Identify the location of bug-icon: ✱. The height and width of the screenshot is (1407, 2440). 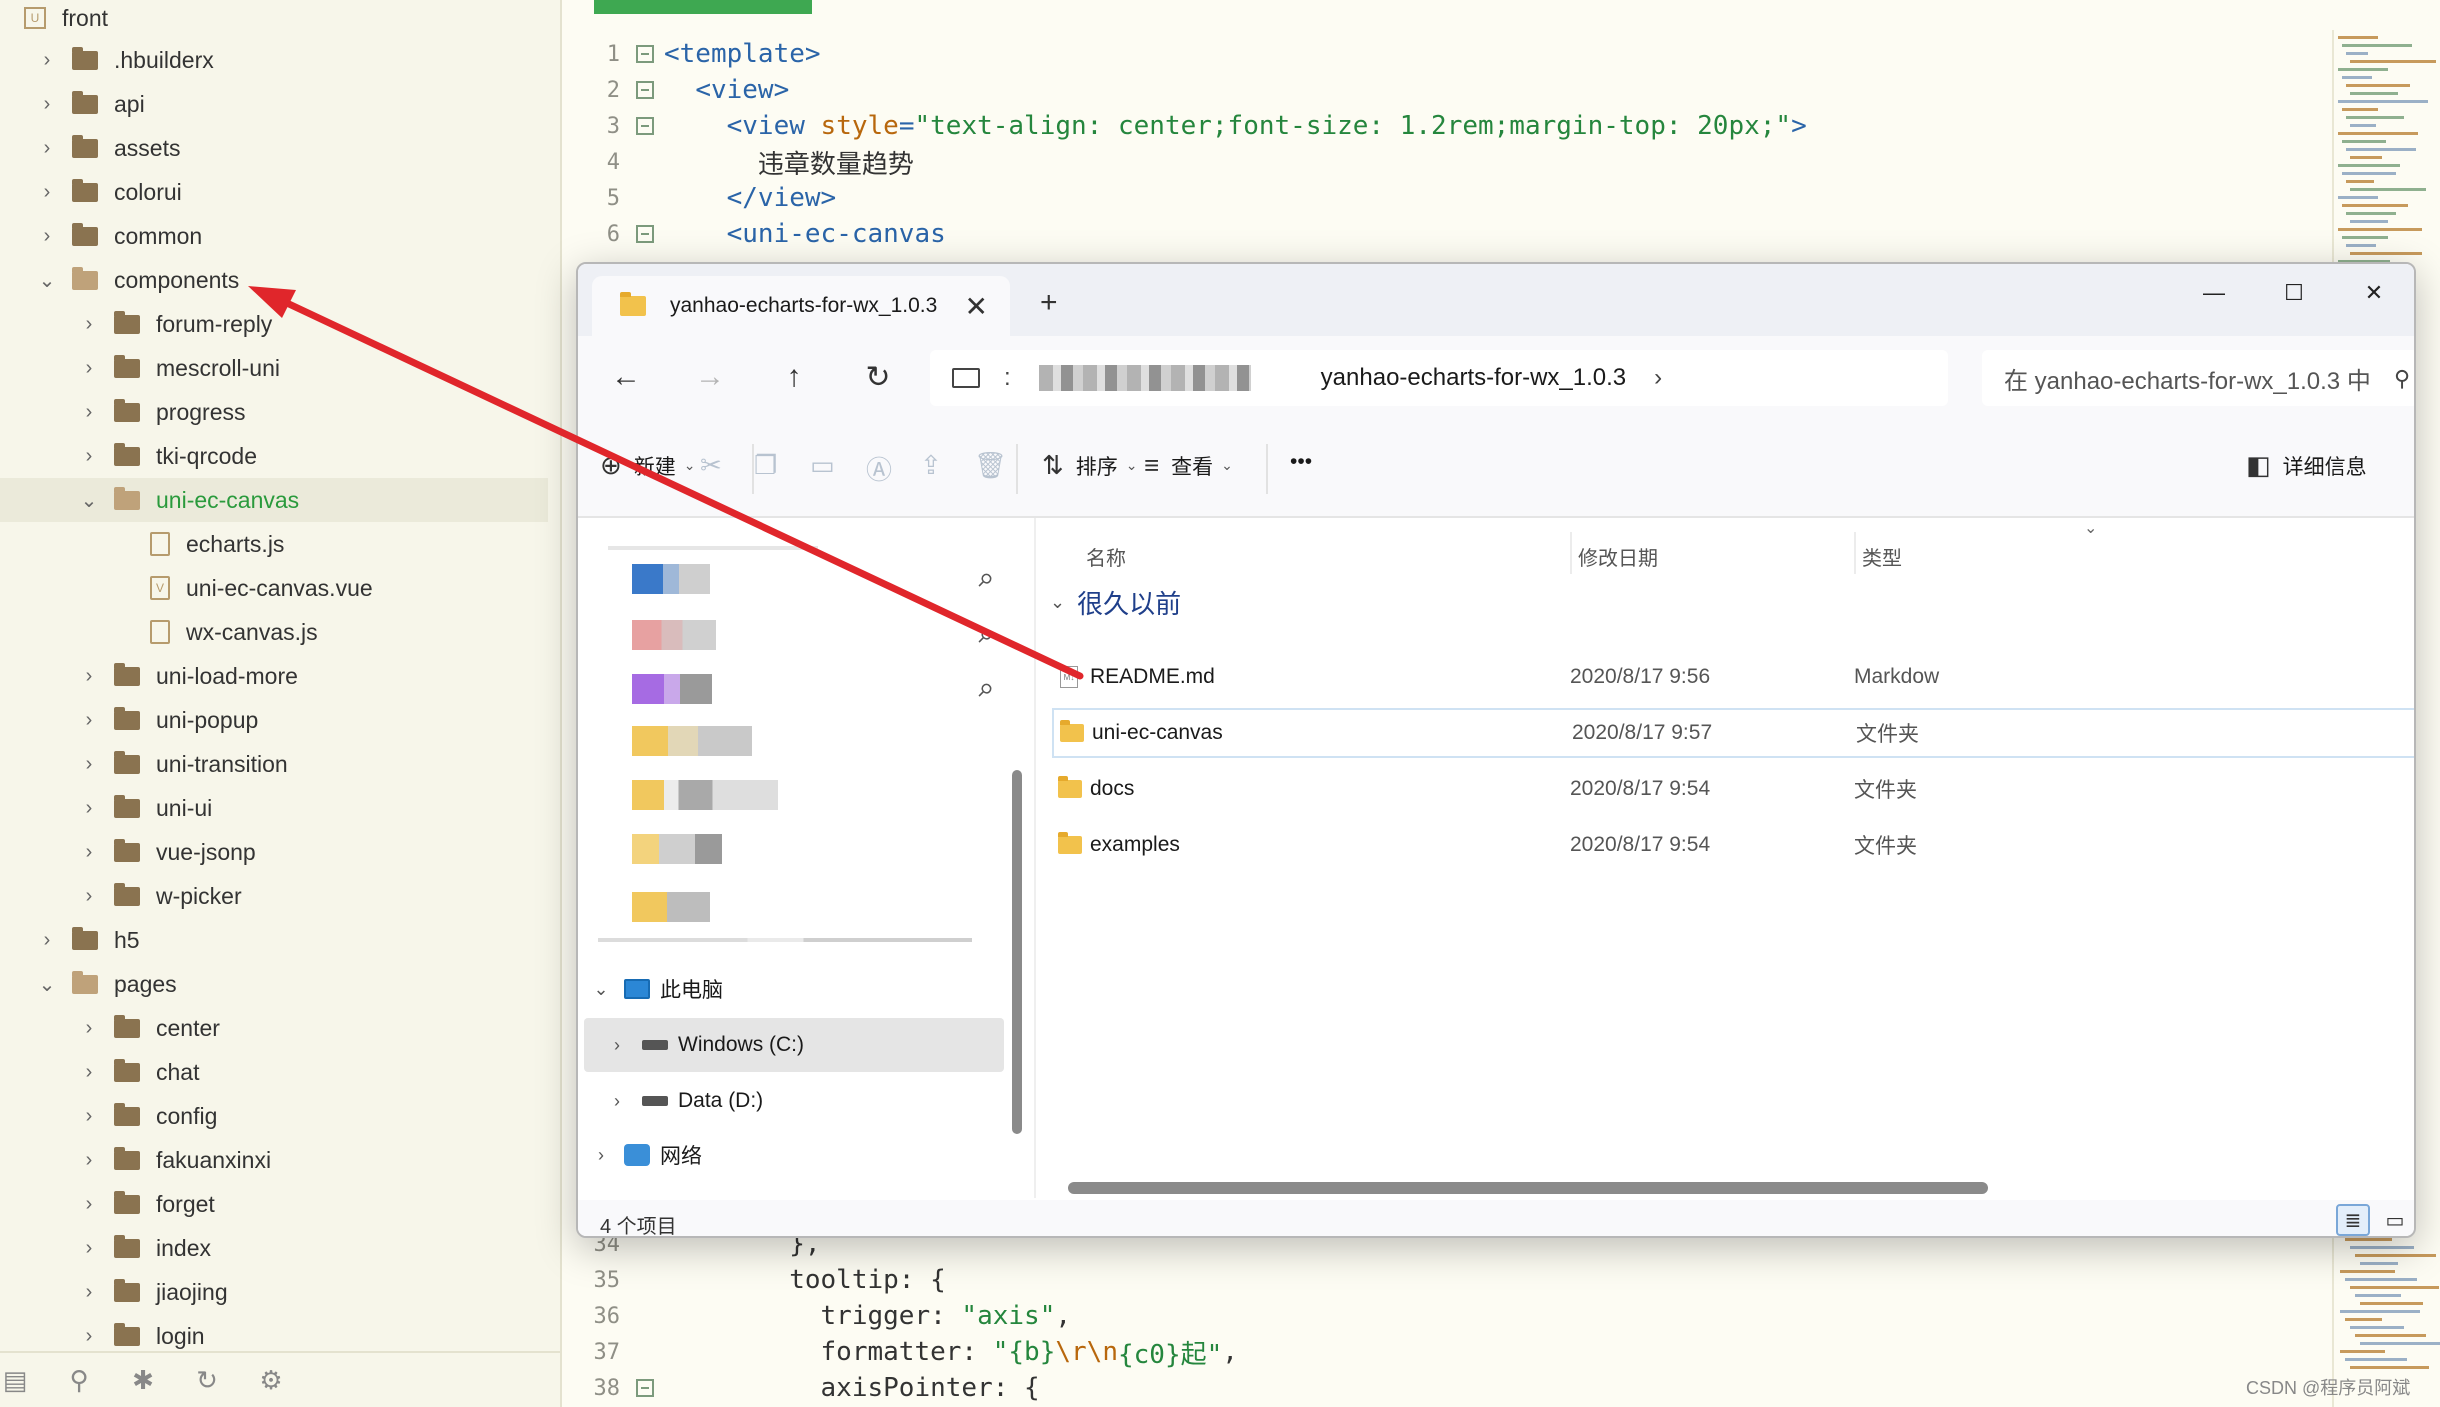
(143, 1380).